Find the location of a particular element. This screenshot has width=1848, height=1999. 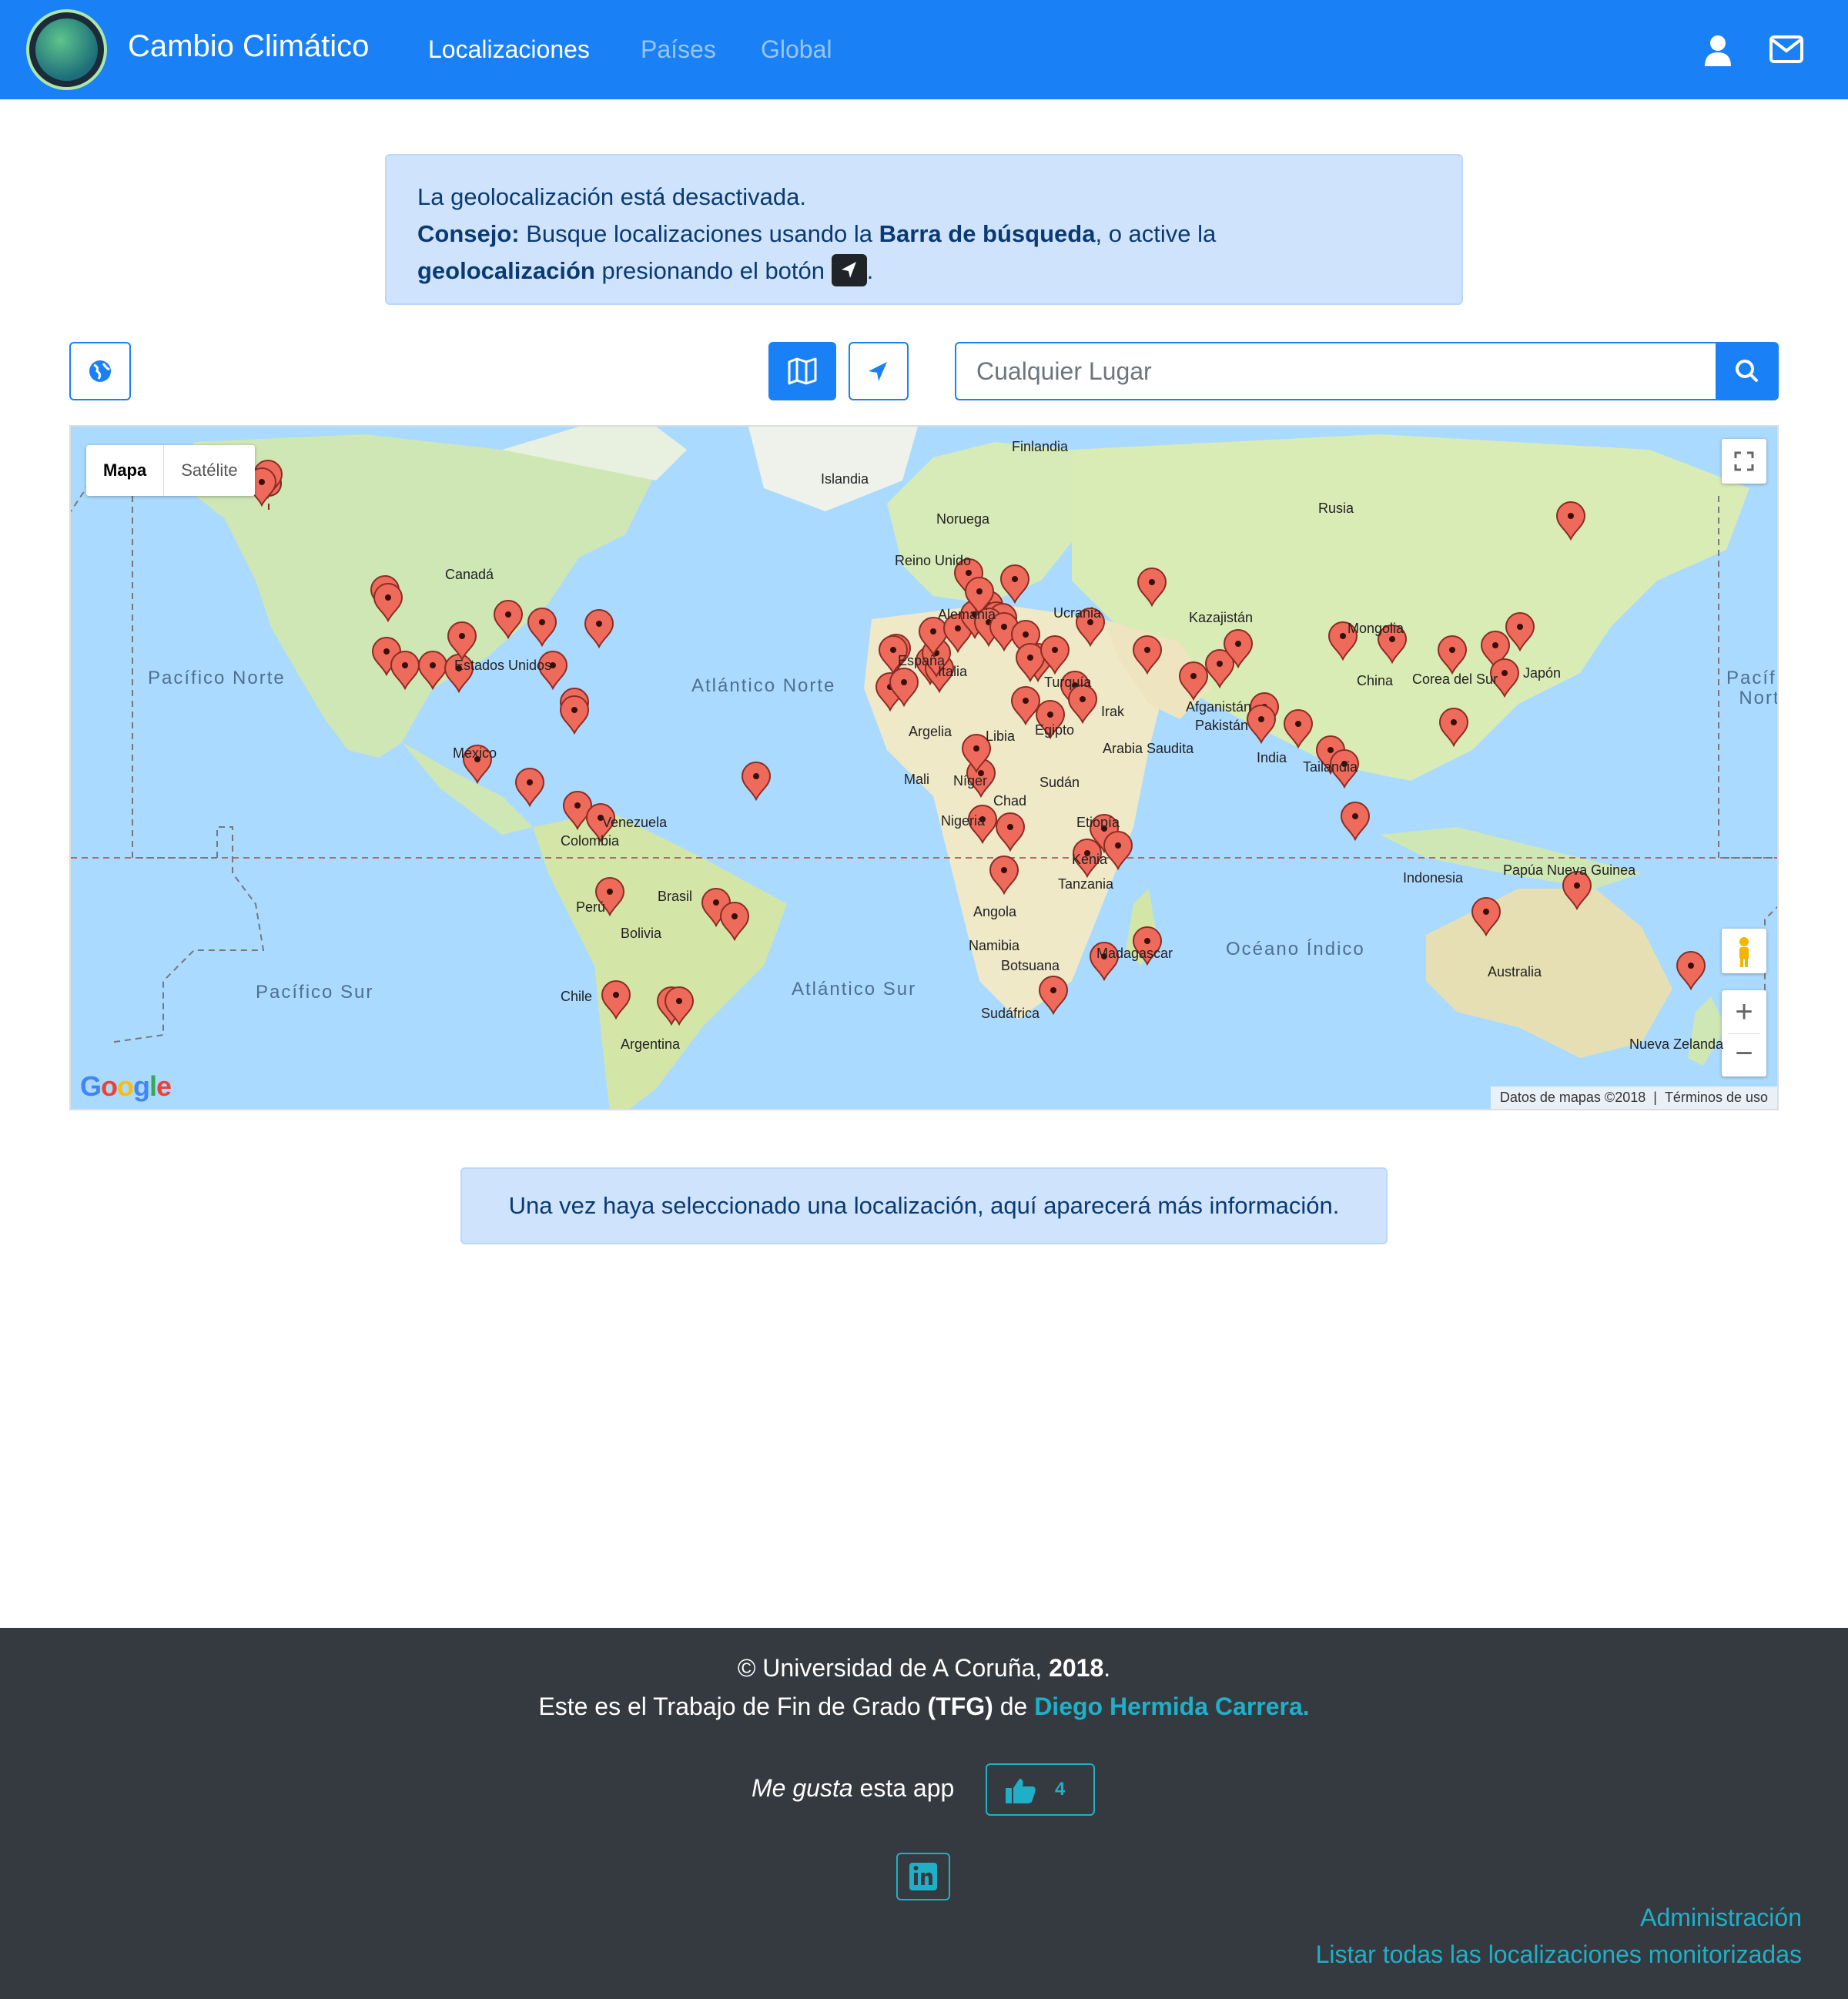

ocean-label: Atlántico Sur is located at coordinates (854, 990).